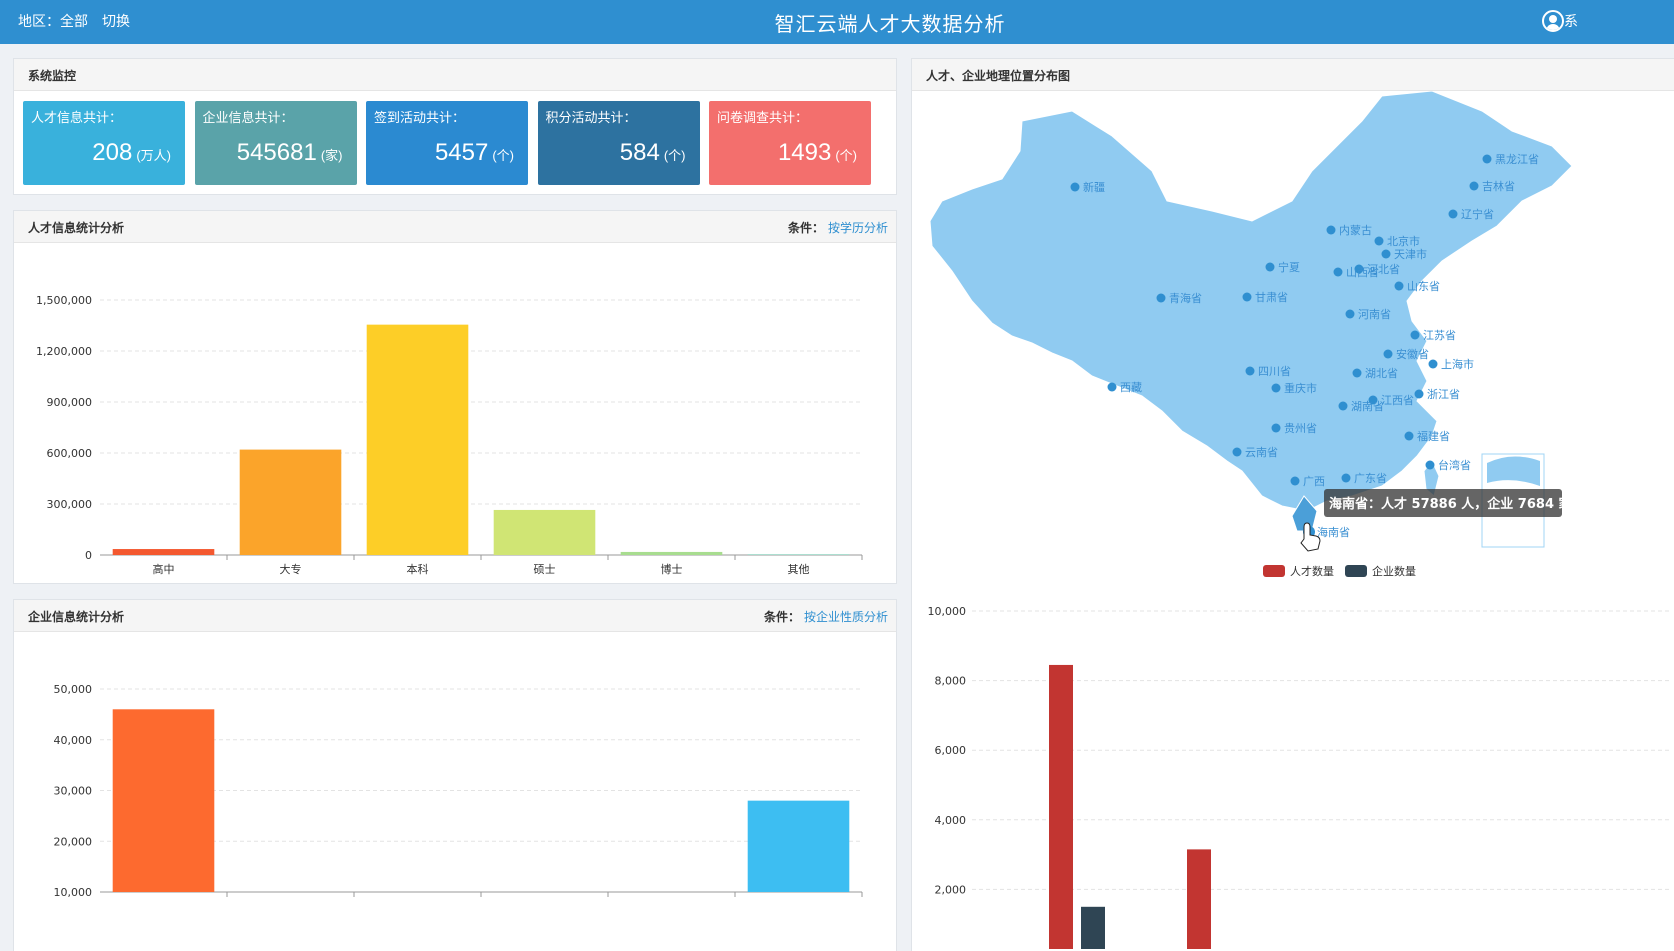 The width and height of the screenshot is (1674, 951). What do you see at coordinates (153, 155) in the screenshot?
I see `stat-unit: (万人)` at bounding box center [153, 155].